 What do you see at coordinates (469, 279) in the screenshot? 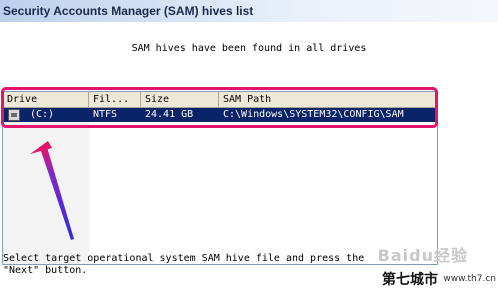
I see `watermark-url-text: www.th7.cn` at bounding box center [469, 279].